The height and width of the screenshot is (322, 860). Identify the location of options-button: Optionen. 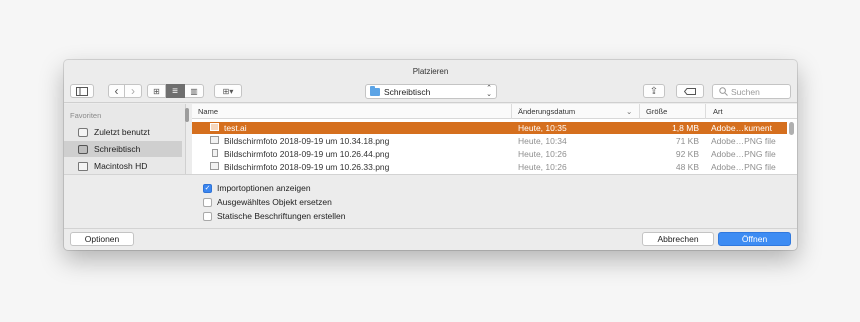
(102, 239).